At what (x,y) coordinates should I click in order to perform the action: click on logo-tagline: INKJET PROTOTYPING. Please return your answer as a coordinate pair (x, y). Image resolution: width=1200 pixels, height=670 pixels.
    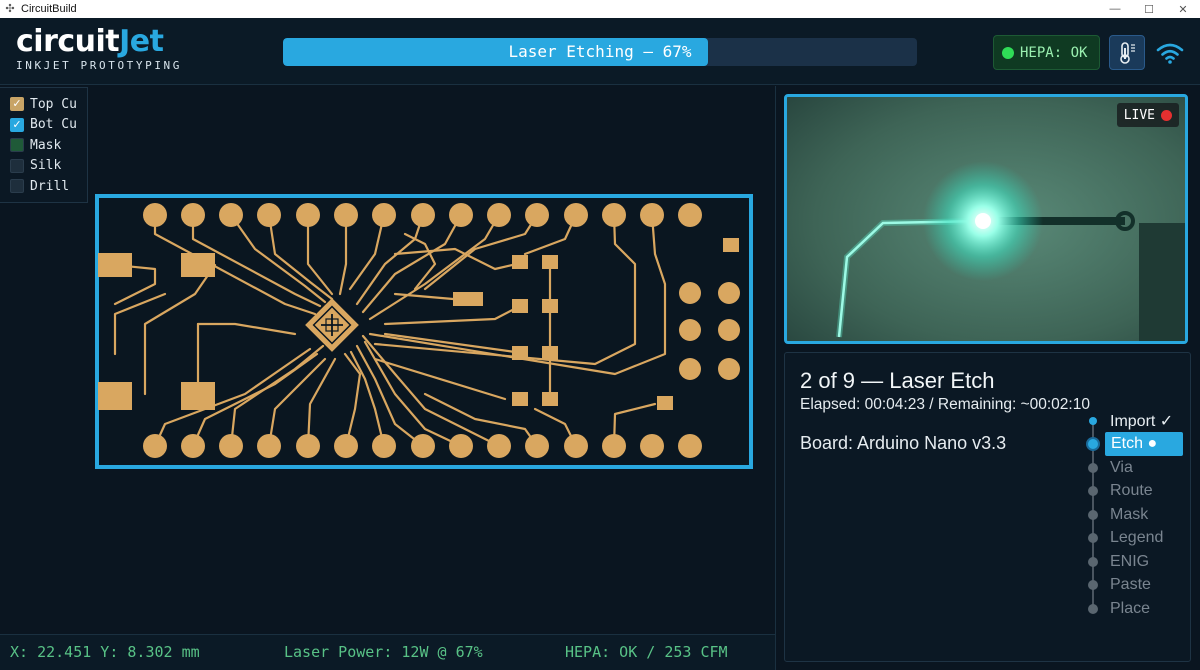
    Looking at the image, I should click on (99, 65).